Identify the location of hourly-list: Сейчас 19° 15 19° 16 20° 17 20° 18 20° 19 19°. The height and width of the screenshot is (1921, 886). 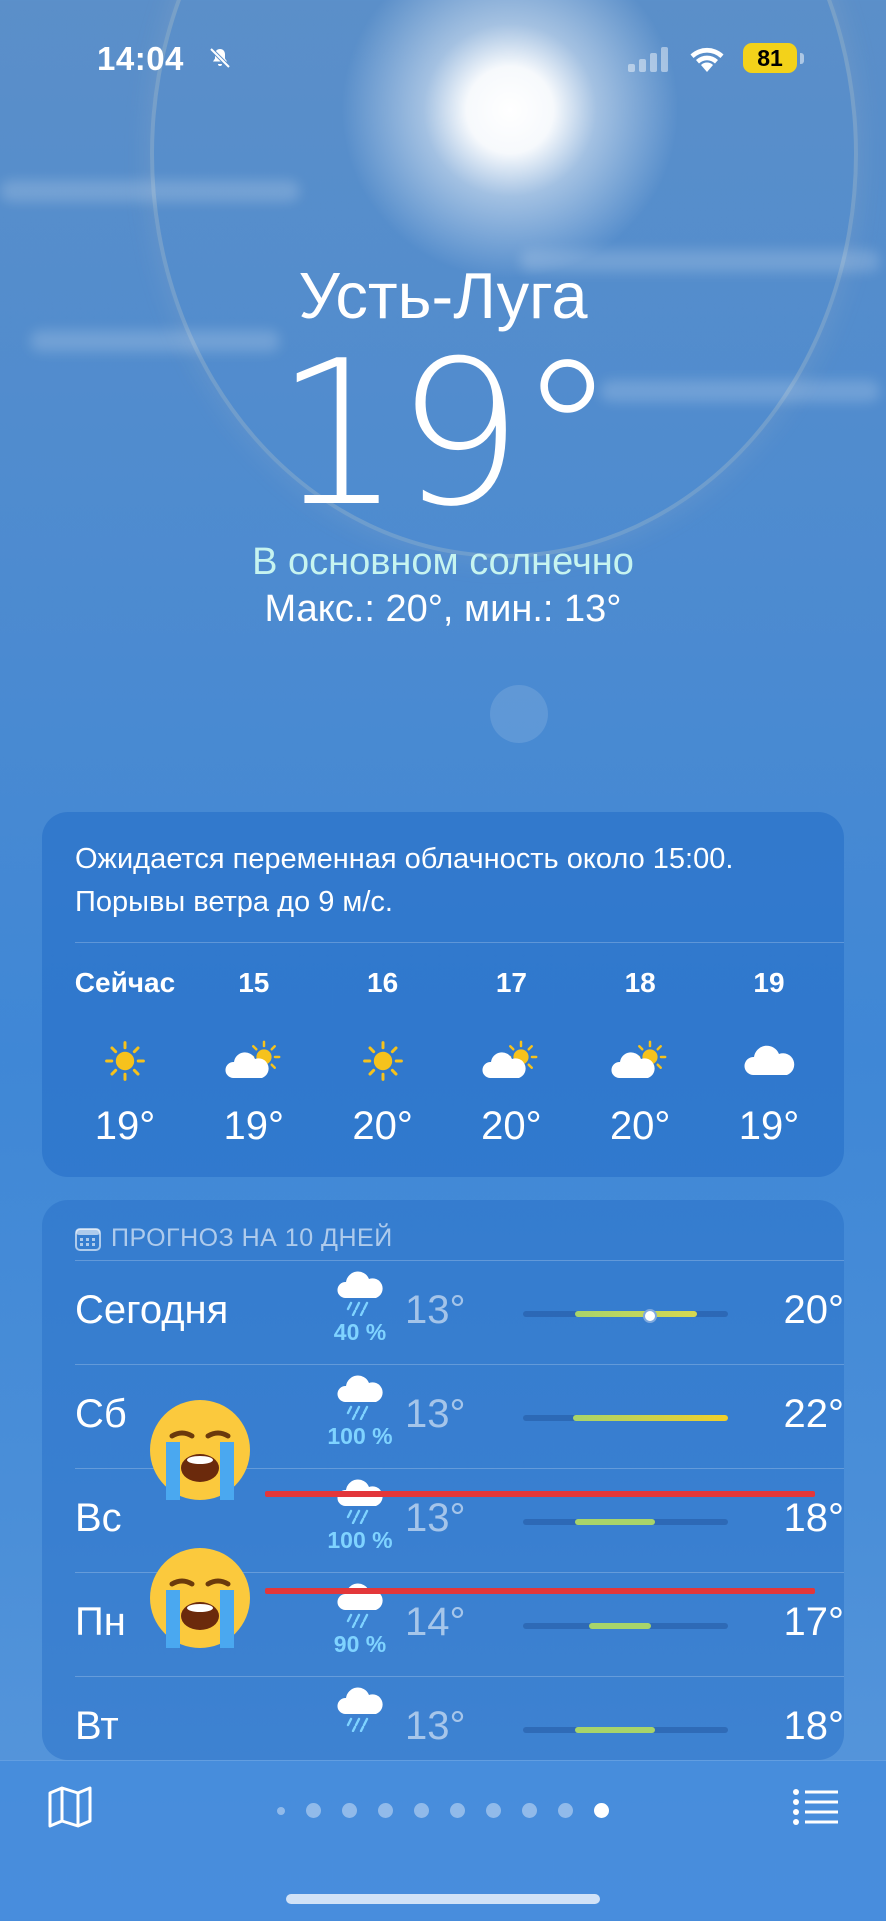
(447, 1058).